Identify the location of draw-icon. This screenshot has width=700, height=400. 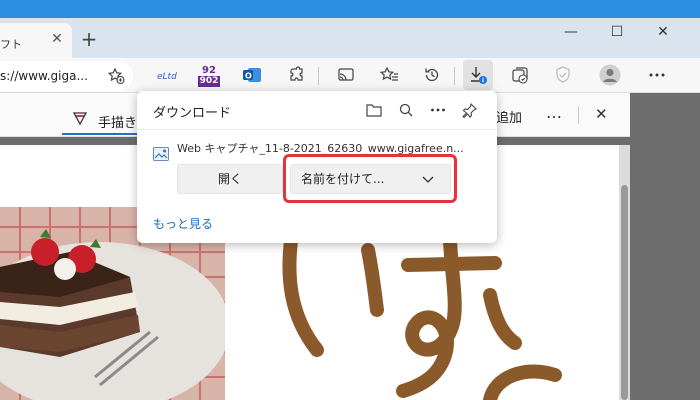
(80, 119).